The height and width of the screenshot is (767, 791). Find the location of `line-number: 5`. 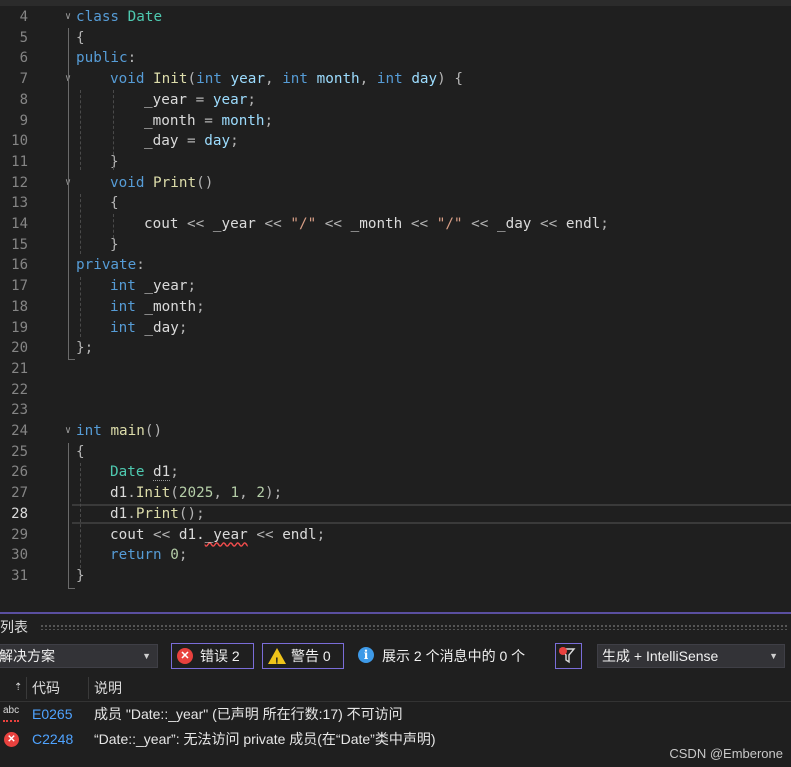

line-number: 5 is located at coordinates (23, 37).